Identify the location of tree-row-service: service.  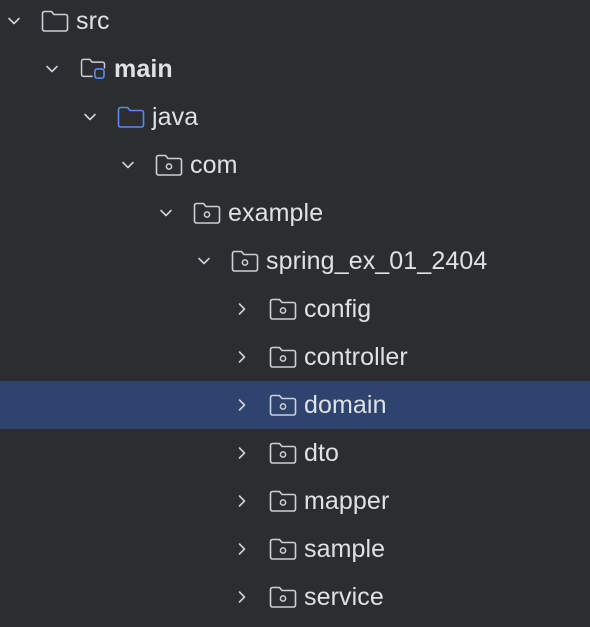
(295, 597).